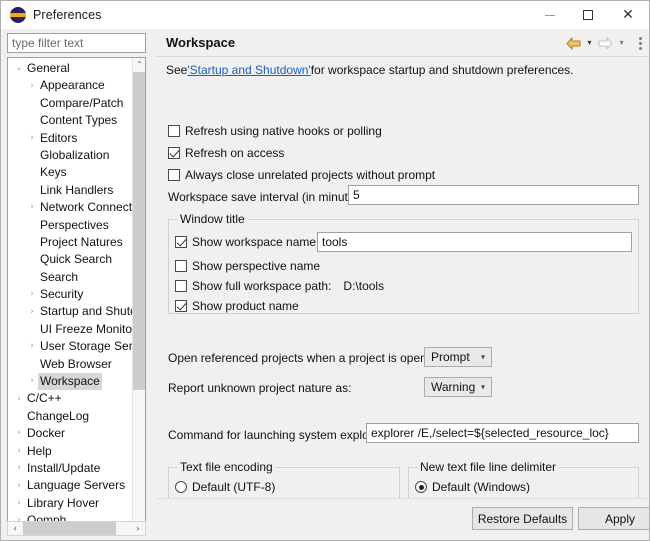 This screenshot has height=541, width=650. Describe the element at coordinates (181, 242) in the screenshot. I see `show-workspace-name-checkbox` at that location.